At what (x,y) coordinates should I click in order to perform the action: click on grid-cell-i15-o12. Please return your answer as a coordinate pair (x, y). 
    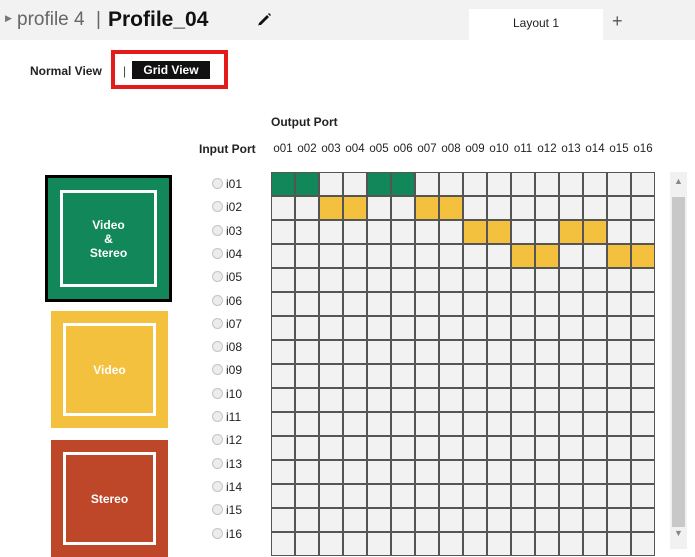
    Looking at the image, I should click on (547, 520).